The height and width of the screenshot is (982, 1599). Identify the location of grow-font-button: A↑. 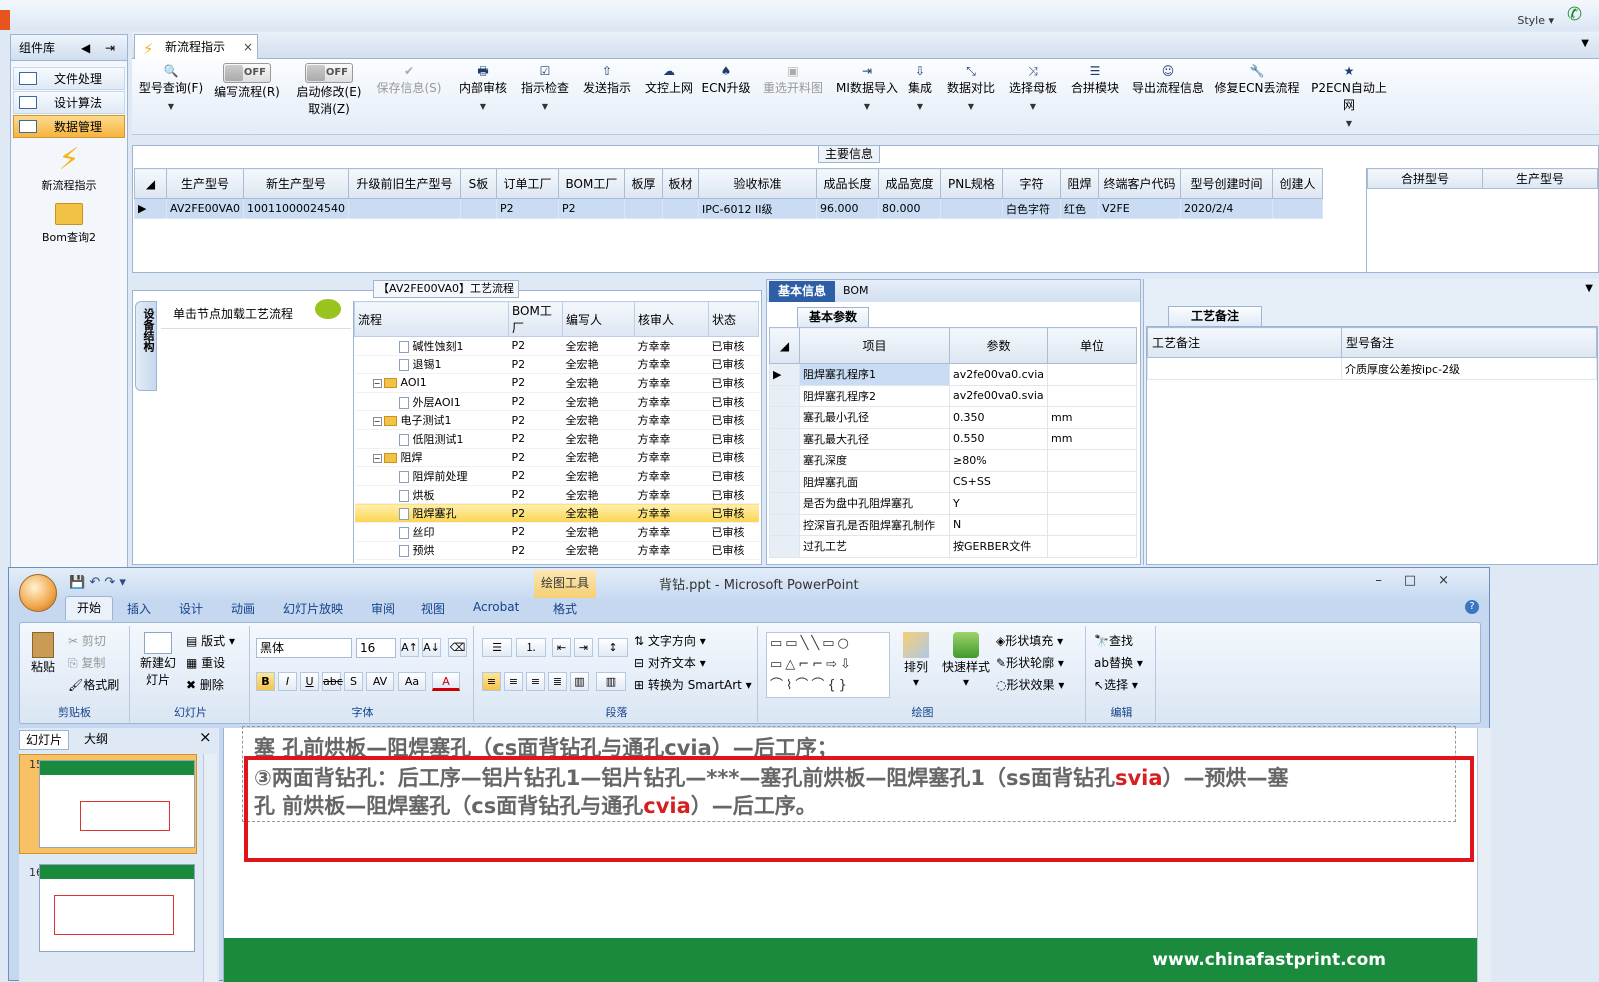
(409, 647).